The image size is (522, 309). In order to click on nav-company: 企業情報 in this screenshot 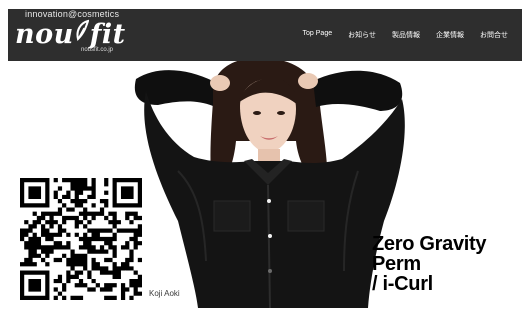, I will do `click(450, 35)`.